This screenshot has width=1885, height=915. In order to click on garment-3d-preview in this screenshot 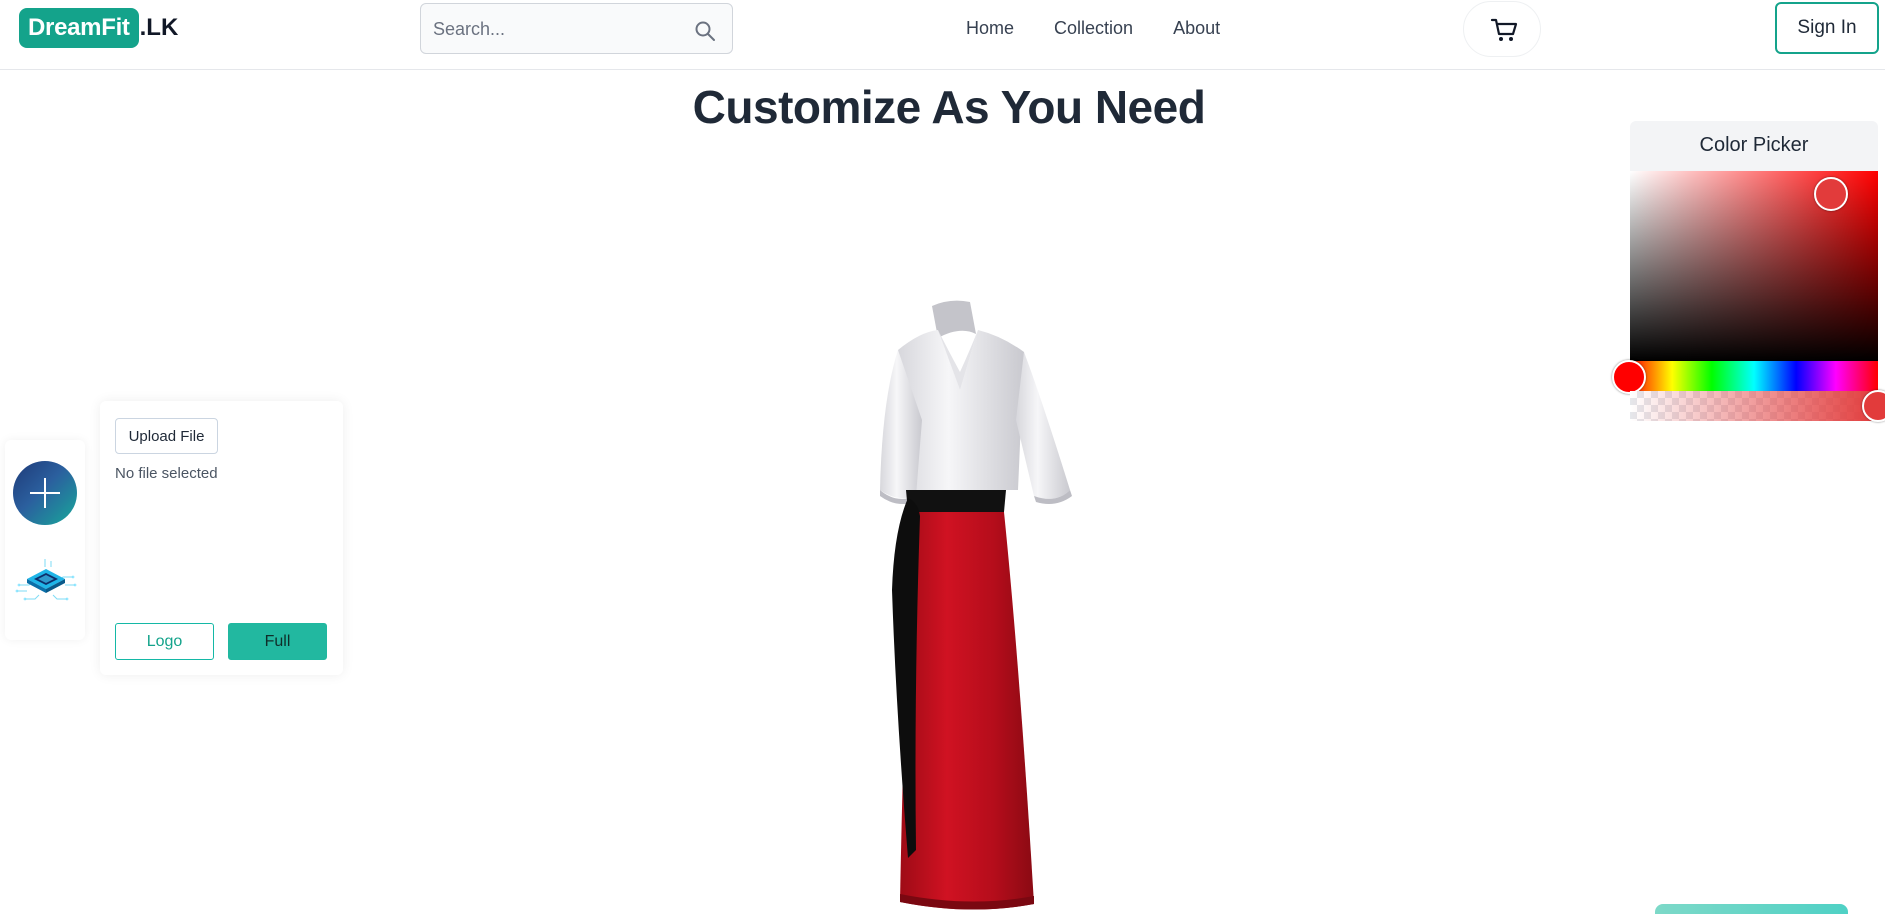, I will do `click(950, 600)`.